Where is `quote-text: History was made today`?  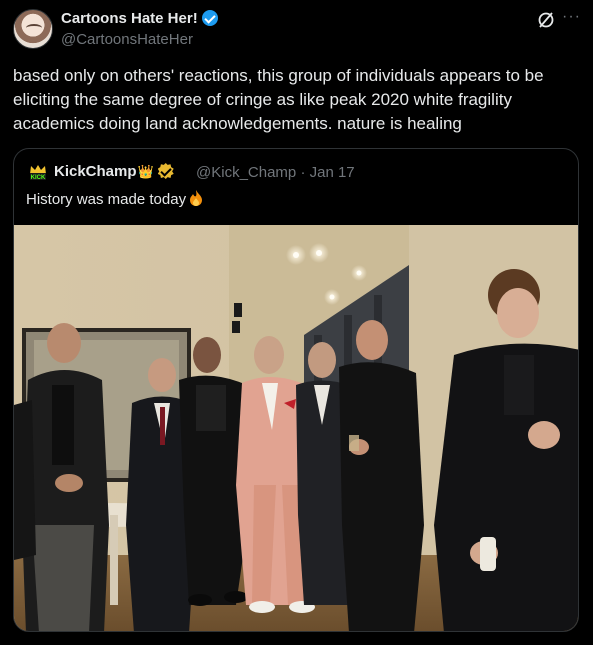 quote-text: History was made today is located at coordinates (114, 199).